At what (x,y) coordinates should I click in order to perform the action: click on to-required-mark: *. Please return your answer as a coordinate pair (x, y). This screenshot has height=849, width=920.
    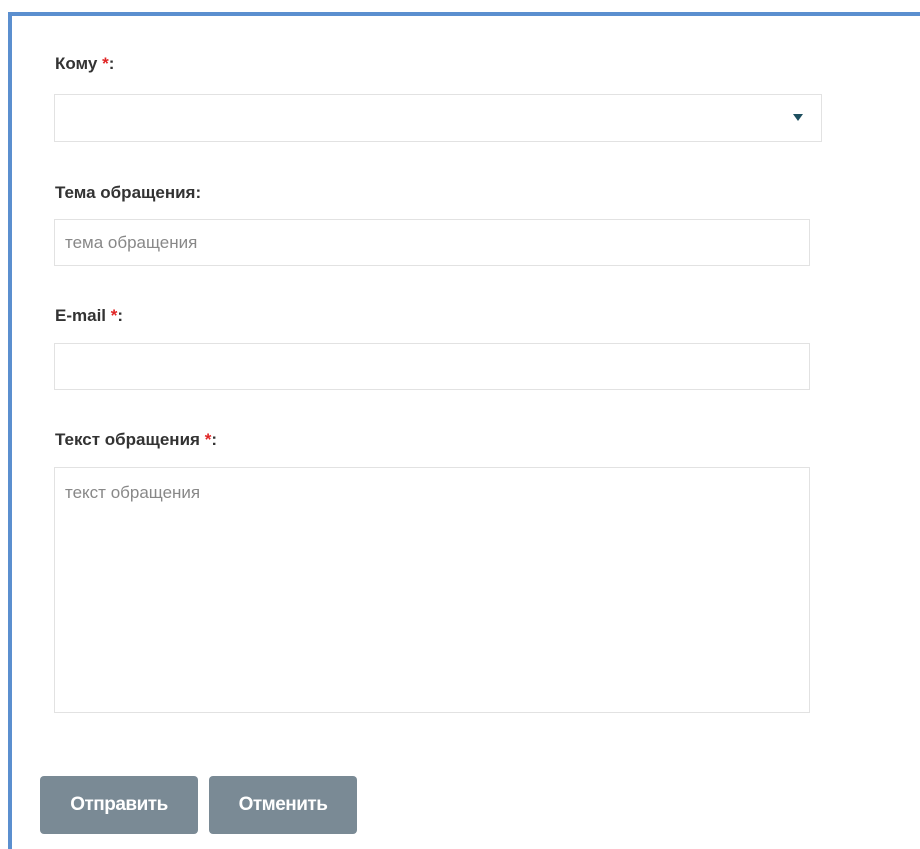
    Looking at the image, I should click on (105, 63).